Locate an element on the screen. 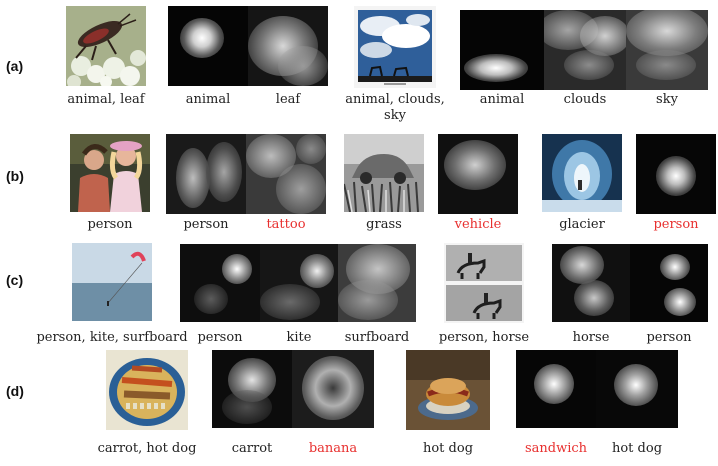 Image resolution: width=718 pixels, height=466 pixels. heatmap-carrot is located at coordinates (252, 389).